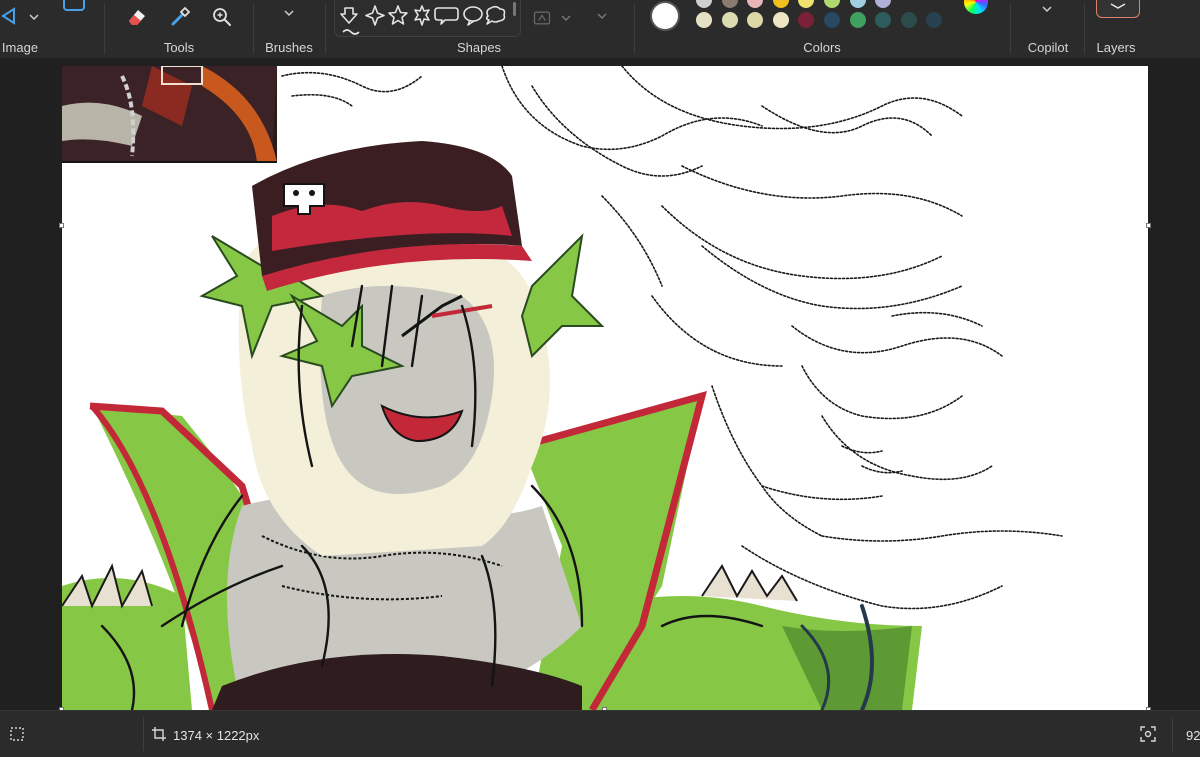 The width and height of the screenshot is (1200, 757). What do you see at coordinates (495, 15) in the screenshot?
I see `callout-cloud-icon` at bounding box center [495, 15].